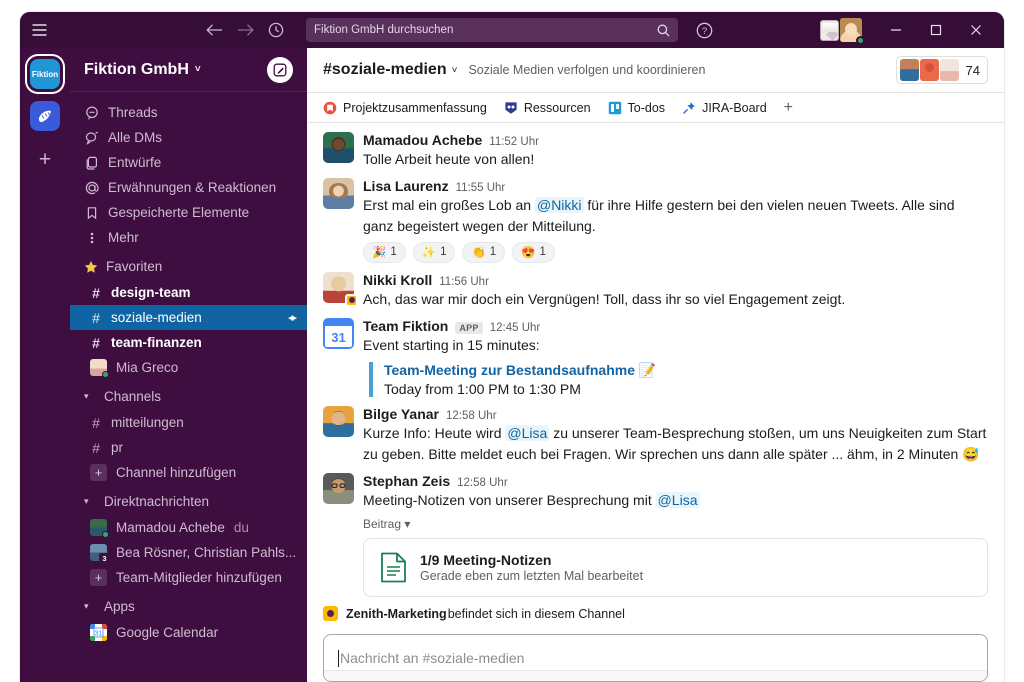  I want to click on message-time: 12:45 Uhr, so click(515, 328).